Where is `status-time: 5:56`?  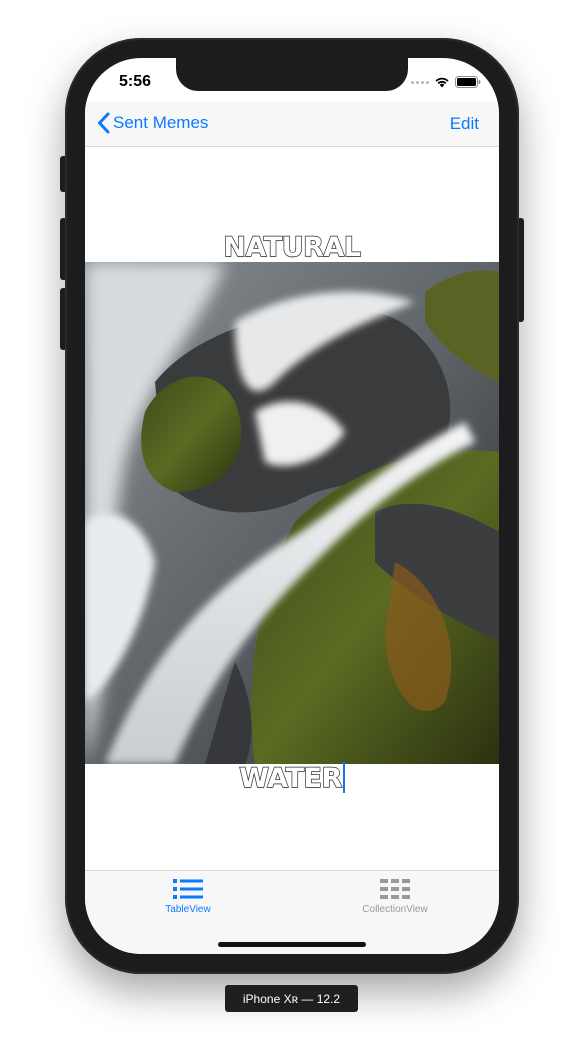 status-time: 5:56 is located at coordinates (135, 81).